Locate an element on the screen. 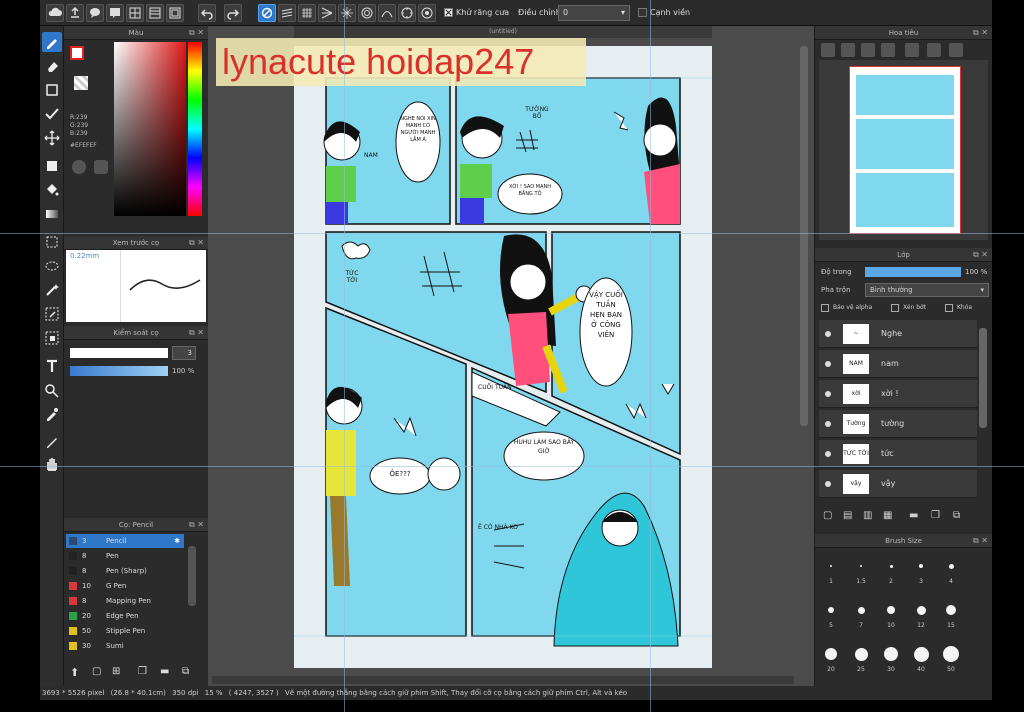 The height and width of the screenshot is (712, 1024). hand-tool-icon is located at coordinates (52, 464).